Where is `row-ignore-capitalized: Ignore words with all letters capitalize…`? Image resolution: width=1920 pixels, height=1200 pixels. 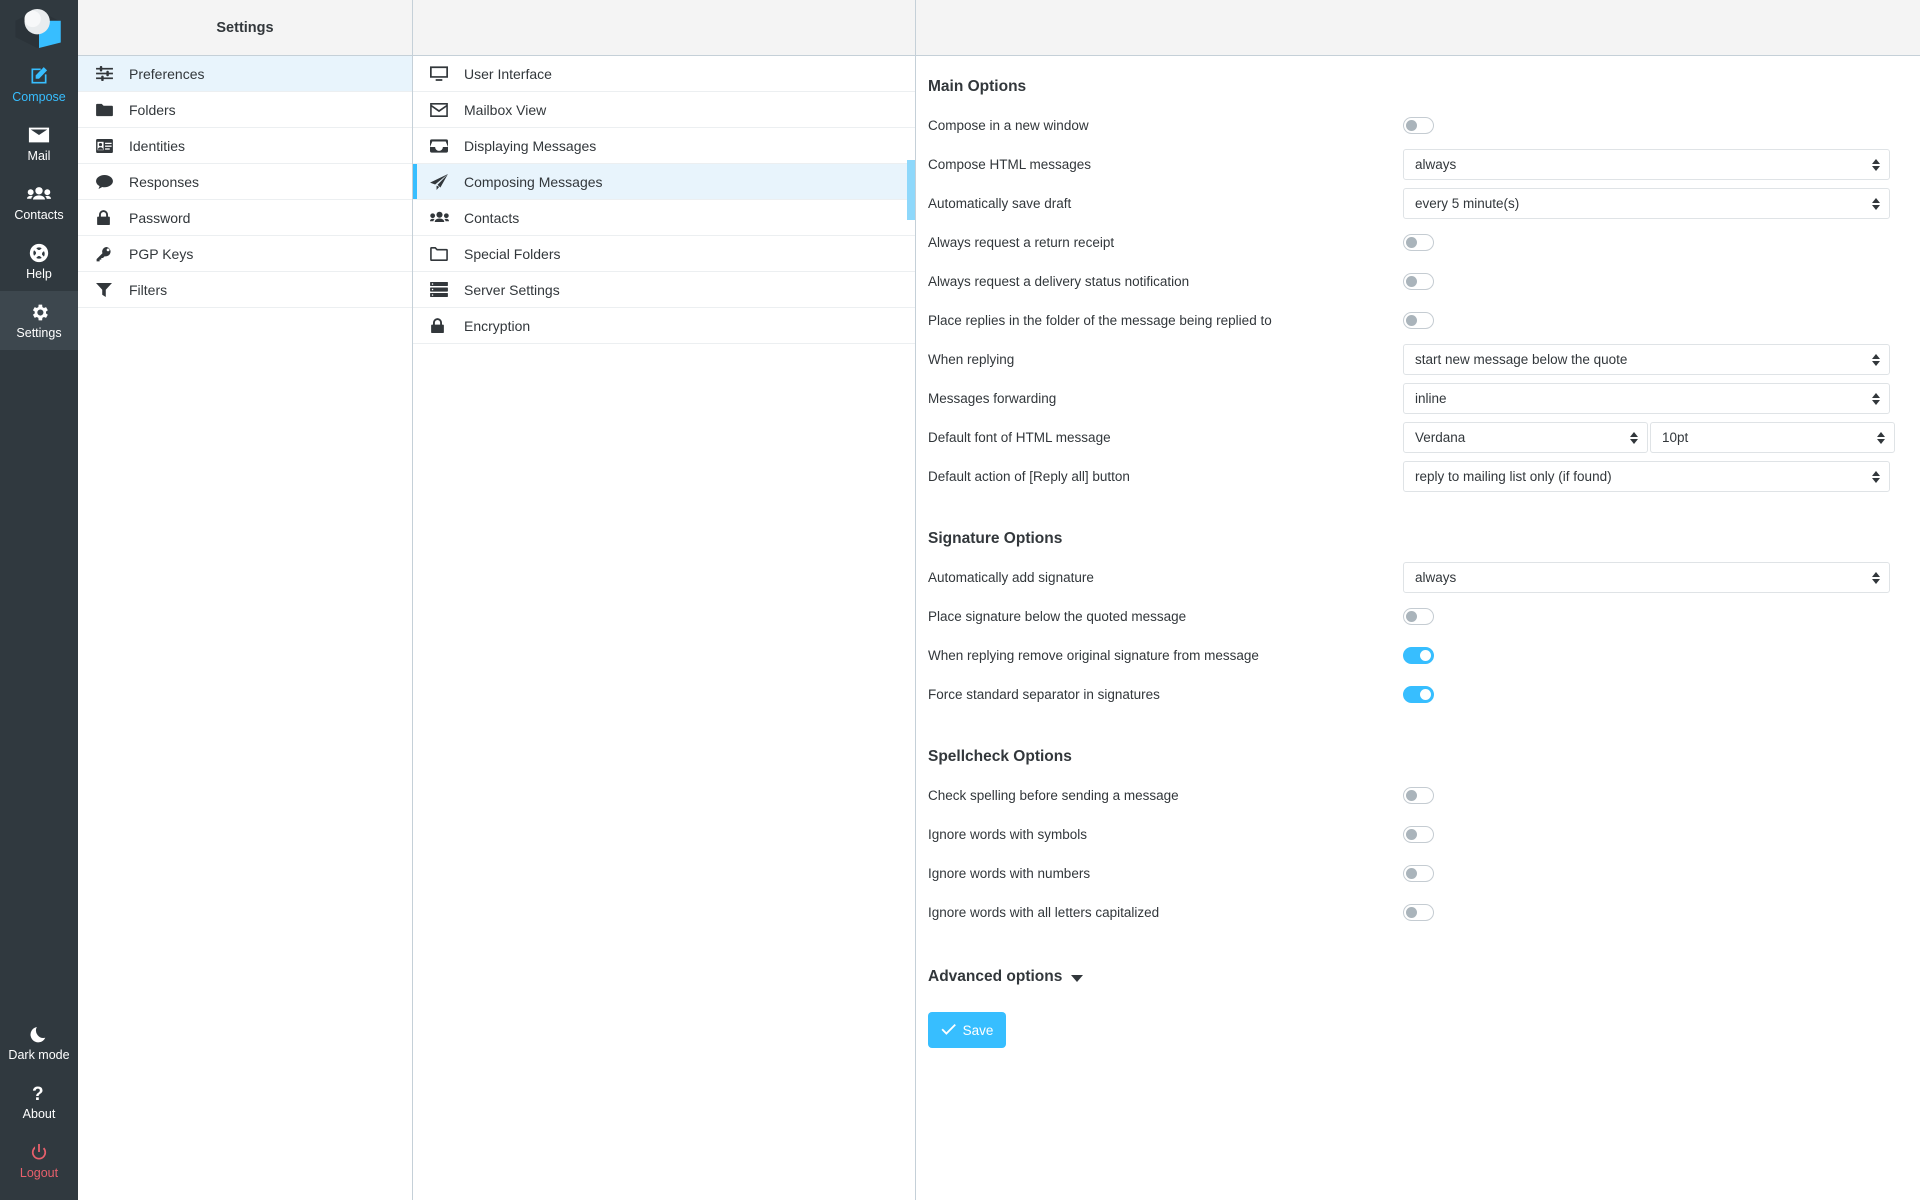
row-ignore-capitalized: Ignore words with all letters capitalize… is located at coordinates (1418, 912).